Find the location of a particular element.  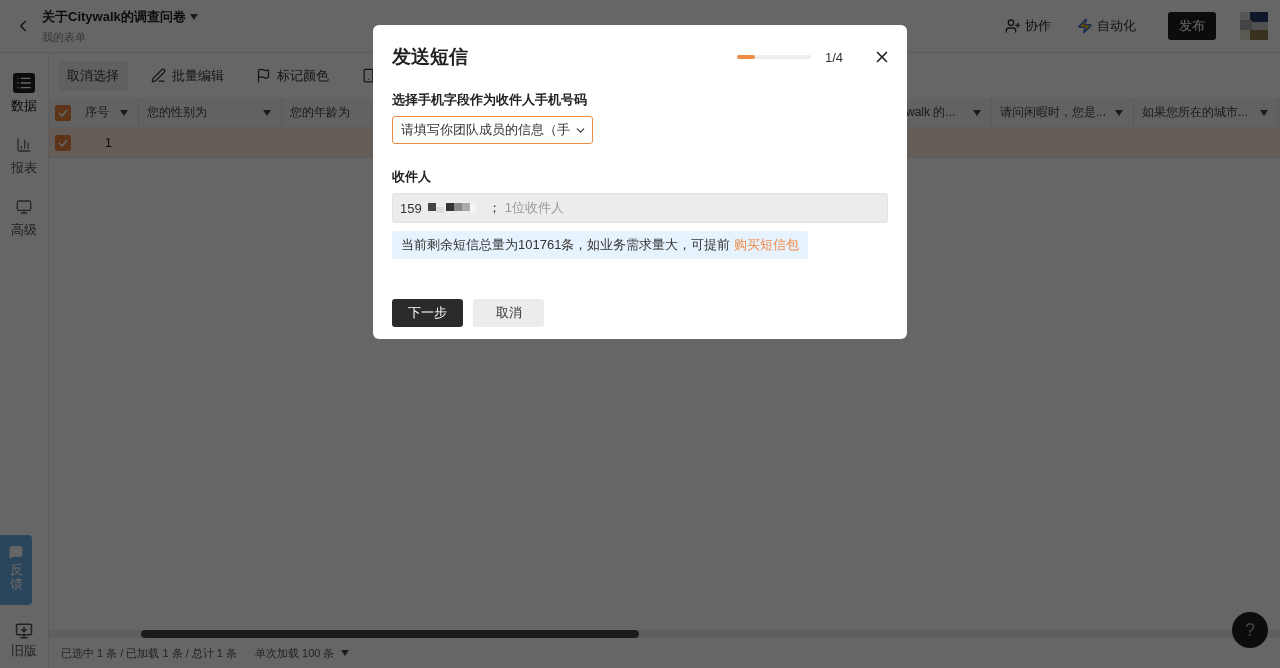

field-label: 选择手机字段作为收件人手机号码 is located at coordinates (490, 100).